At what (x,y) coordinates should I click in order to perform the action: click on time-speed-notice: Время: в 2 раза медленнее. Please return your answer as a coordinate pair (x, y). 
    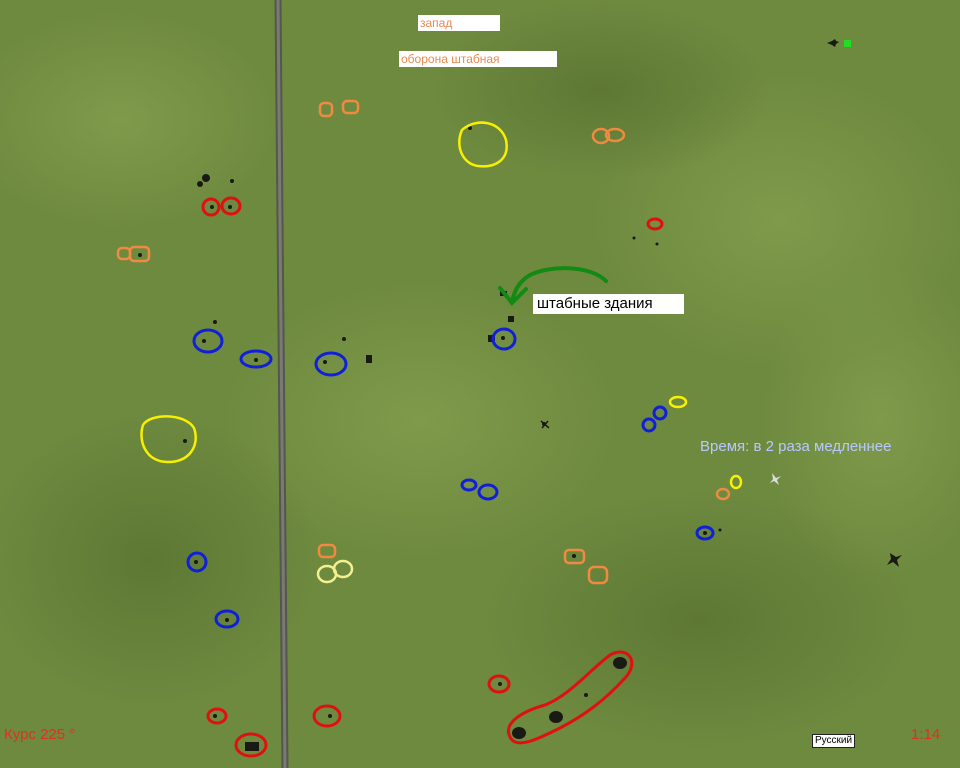
    Looking at the image, I should click on (796, 446).